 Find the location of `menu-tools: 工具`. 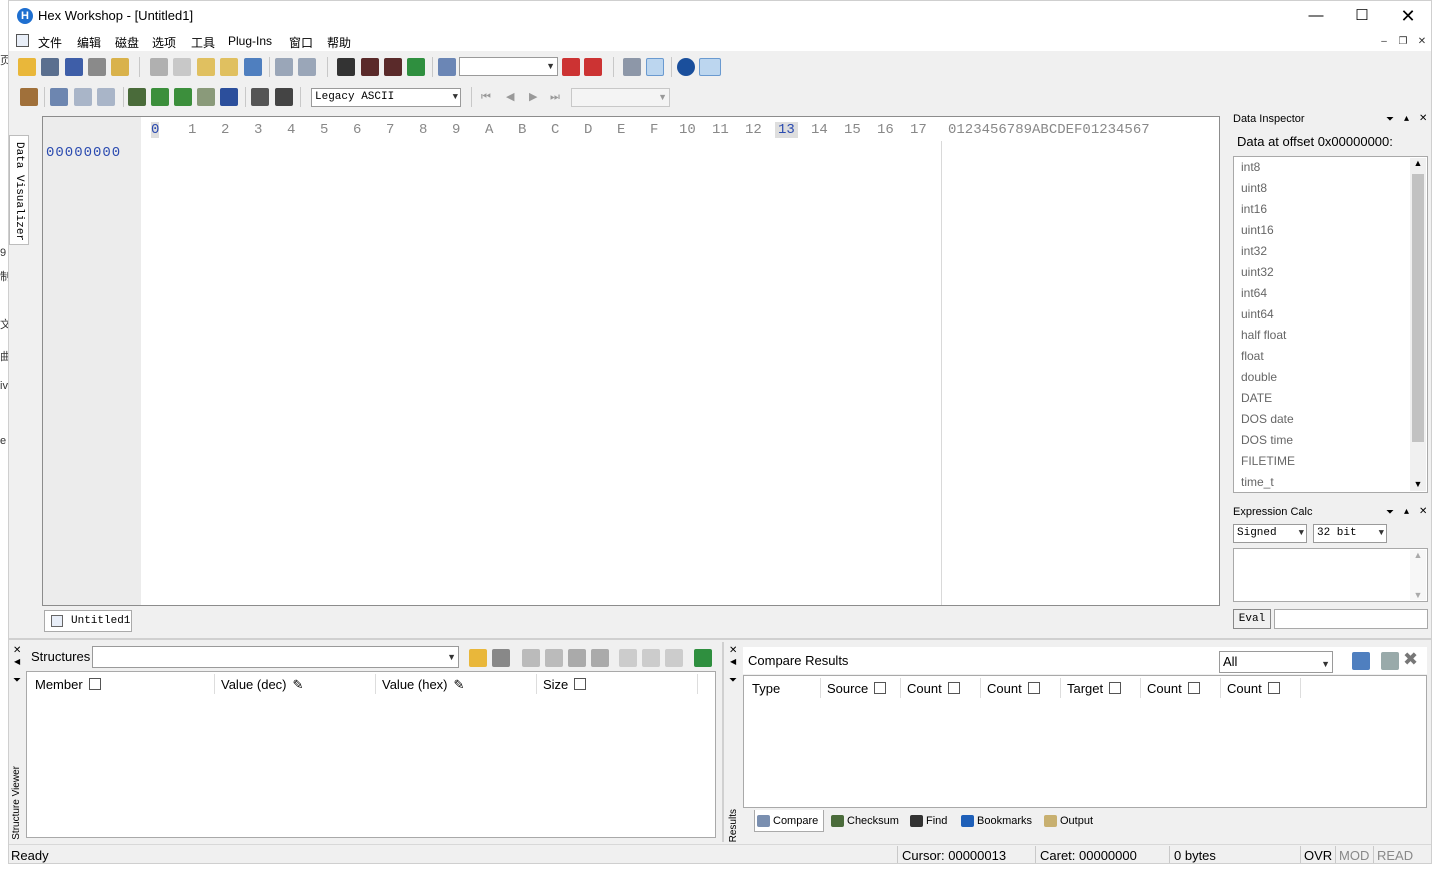

menu-tools: 工具 is located at coordinates (203, 42).